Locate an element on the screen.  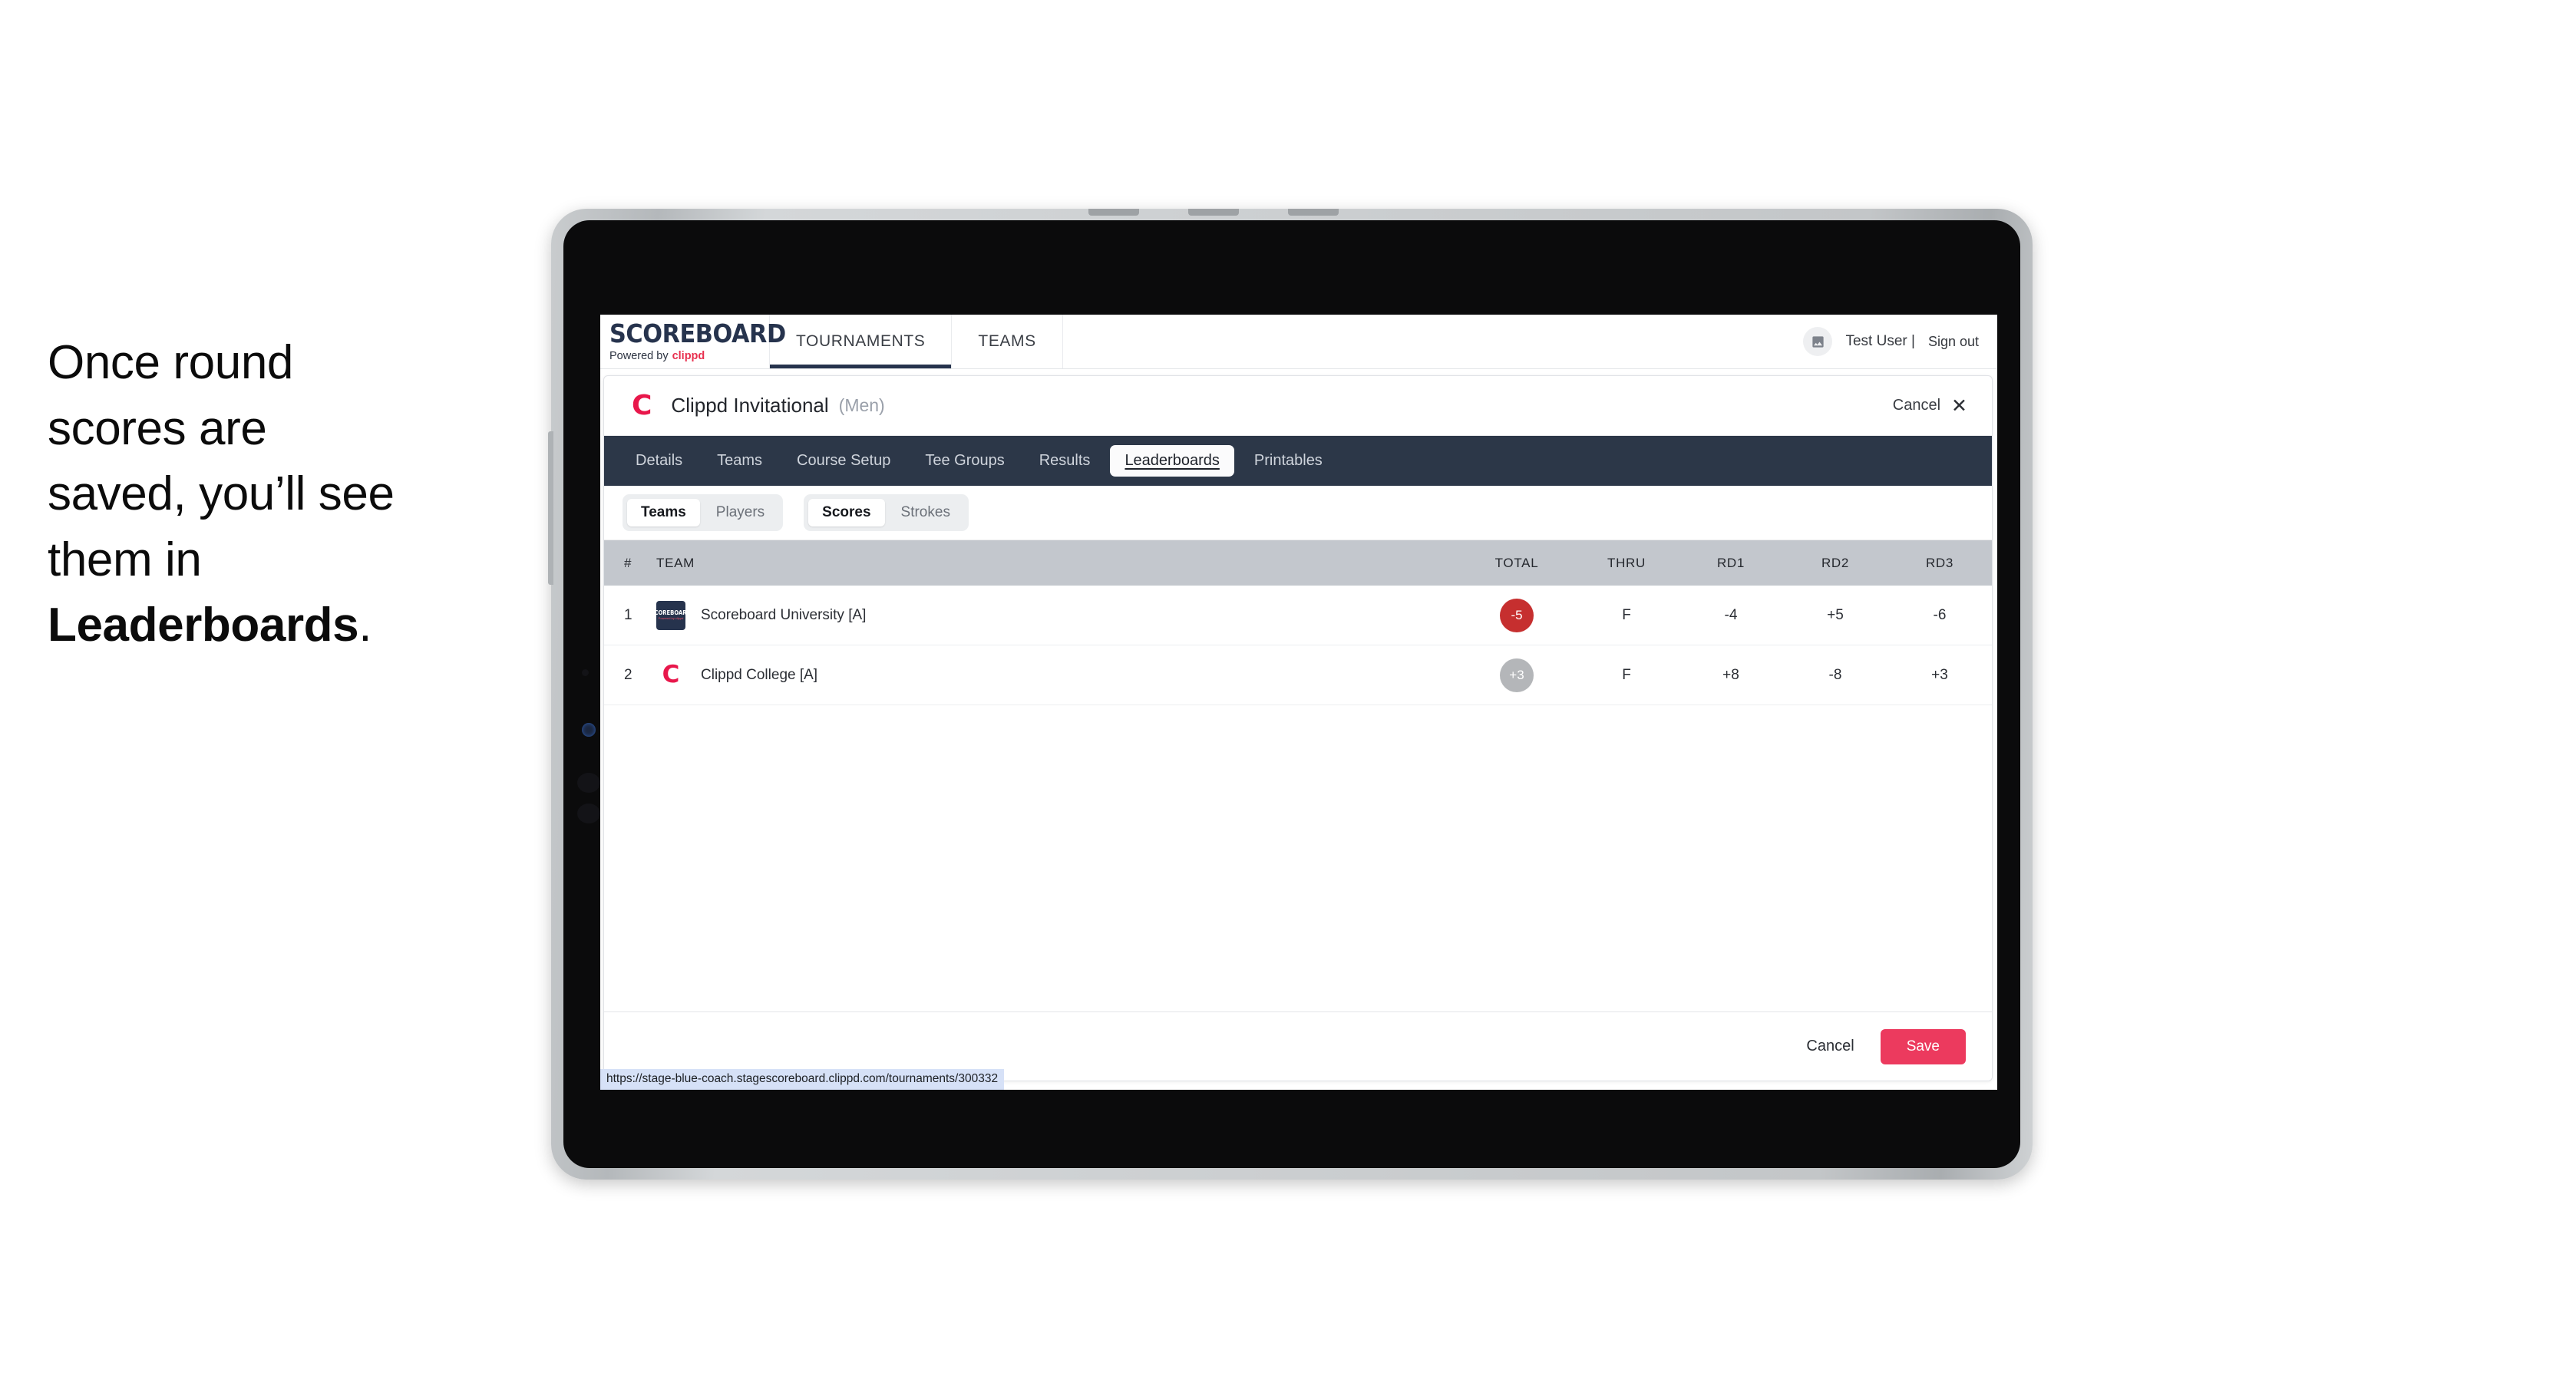
table-row: 2 C Clippd College [A] +3 F +8 -8 +3 is located at coordinates (1298, 675).